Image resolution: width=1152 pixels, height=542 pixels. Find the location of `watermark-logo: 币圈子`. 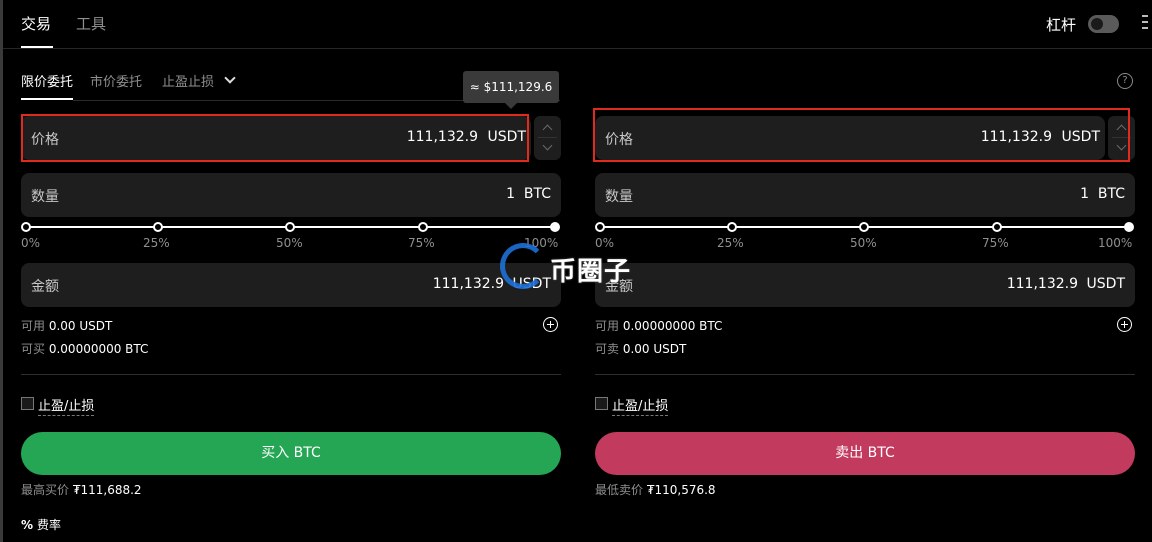

watermark-logo: 币圈子 is located at coordinates (575, 268).